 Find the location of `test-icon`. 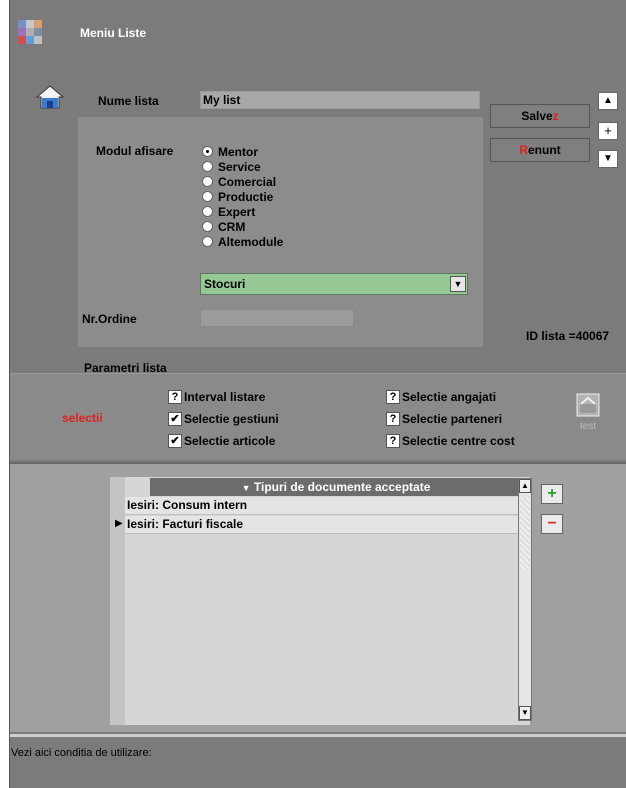

test-icon is located at coordinates (588, 405).